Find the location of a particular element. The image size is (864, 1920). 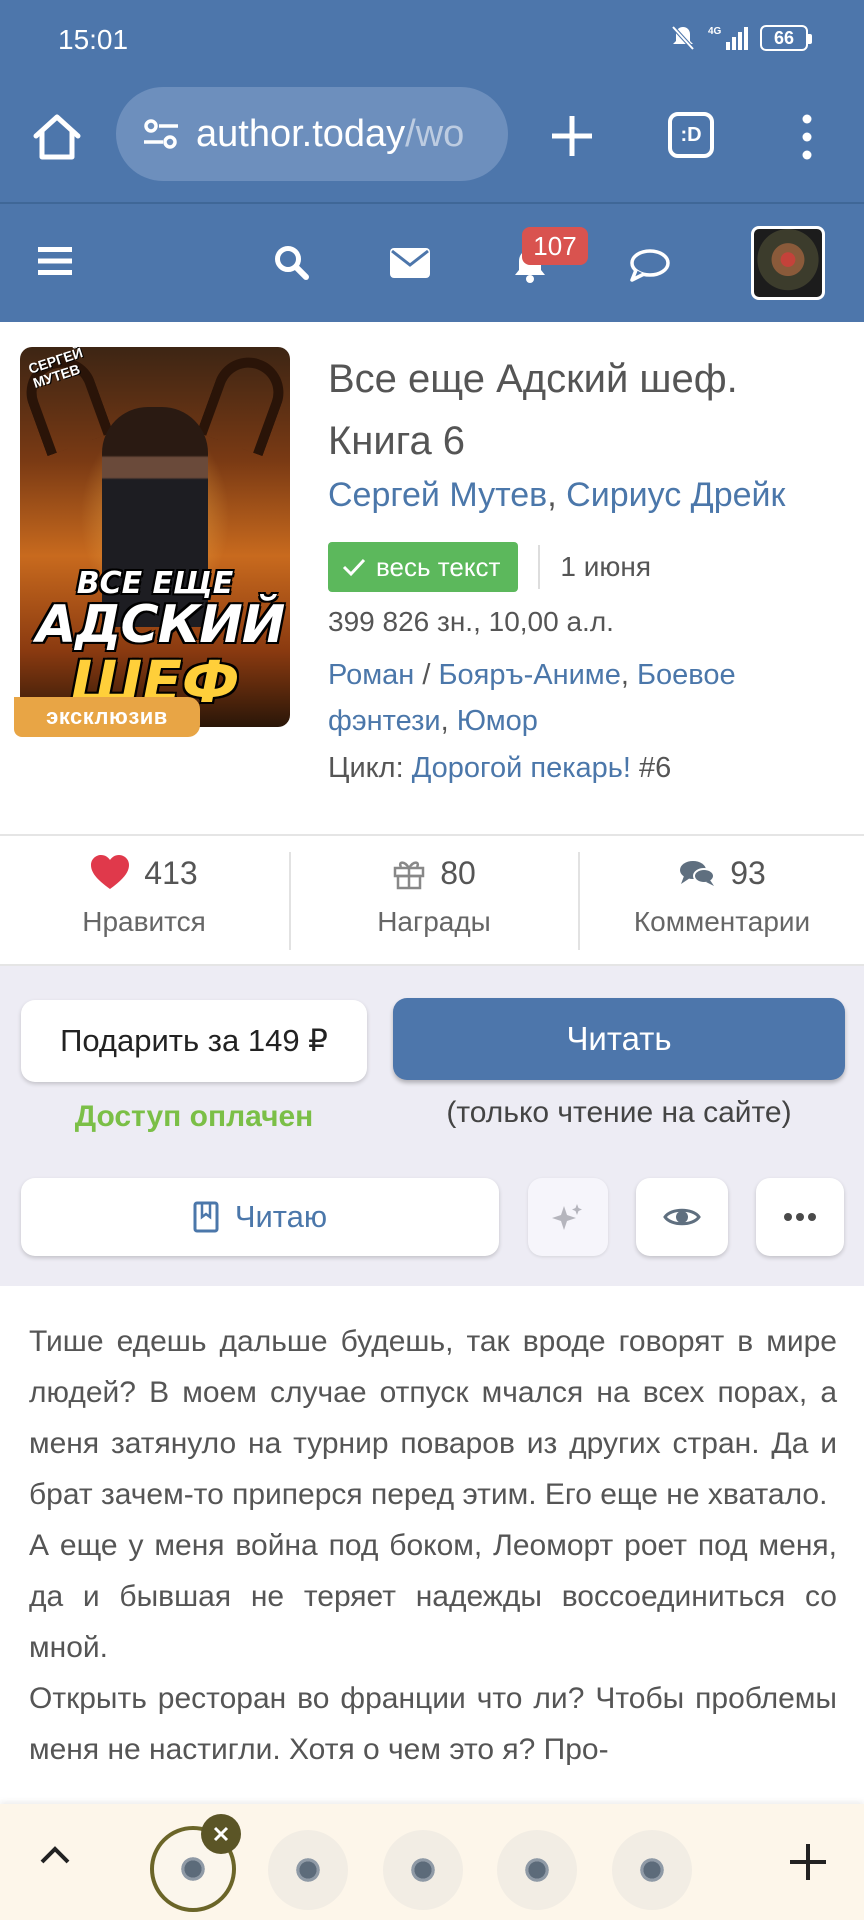

recommend-button is located at coordinates (568, 1217).